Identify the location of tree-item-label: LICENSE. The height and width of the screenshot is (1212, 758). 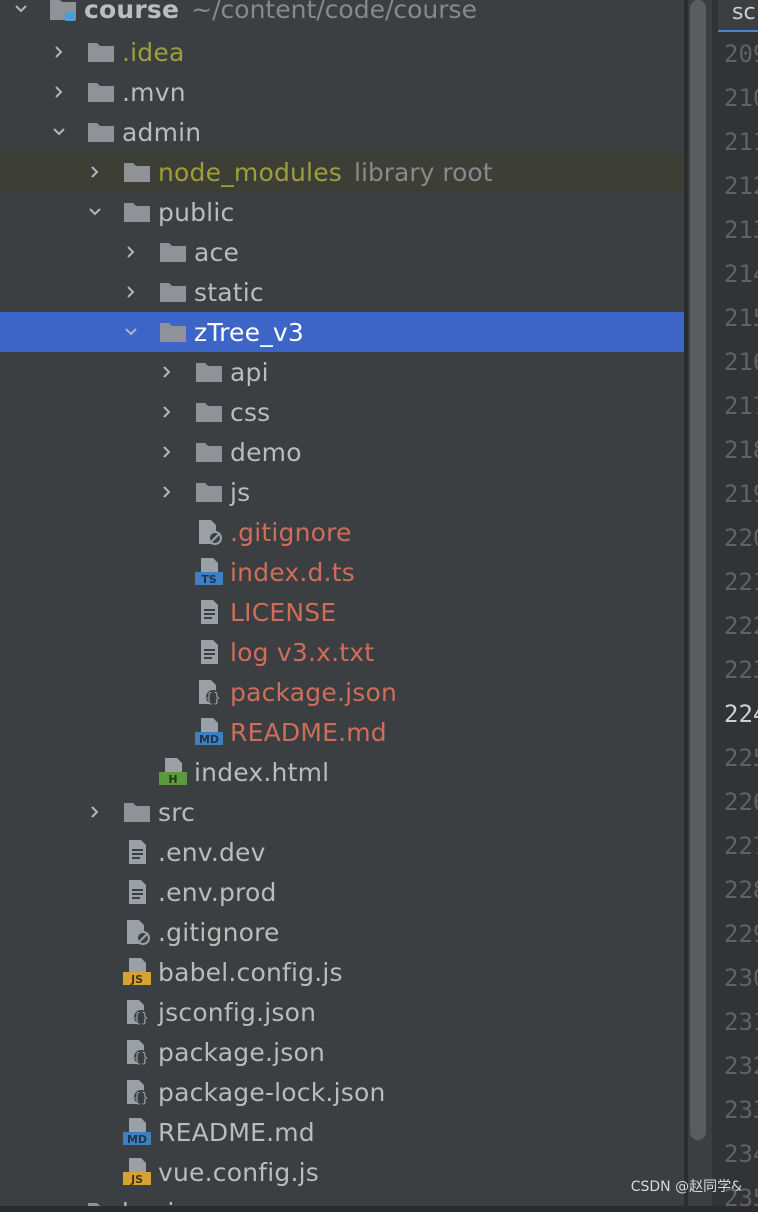
(283, 612).